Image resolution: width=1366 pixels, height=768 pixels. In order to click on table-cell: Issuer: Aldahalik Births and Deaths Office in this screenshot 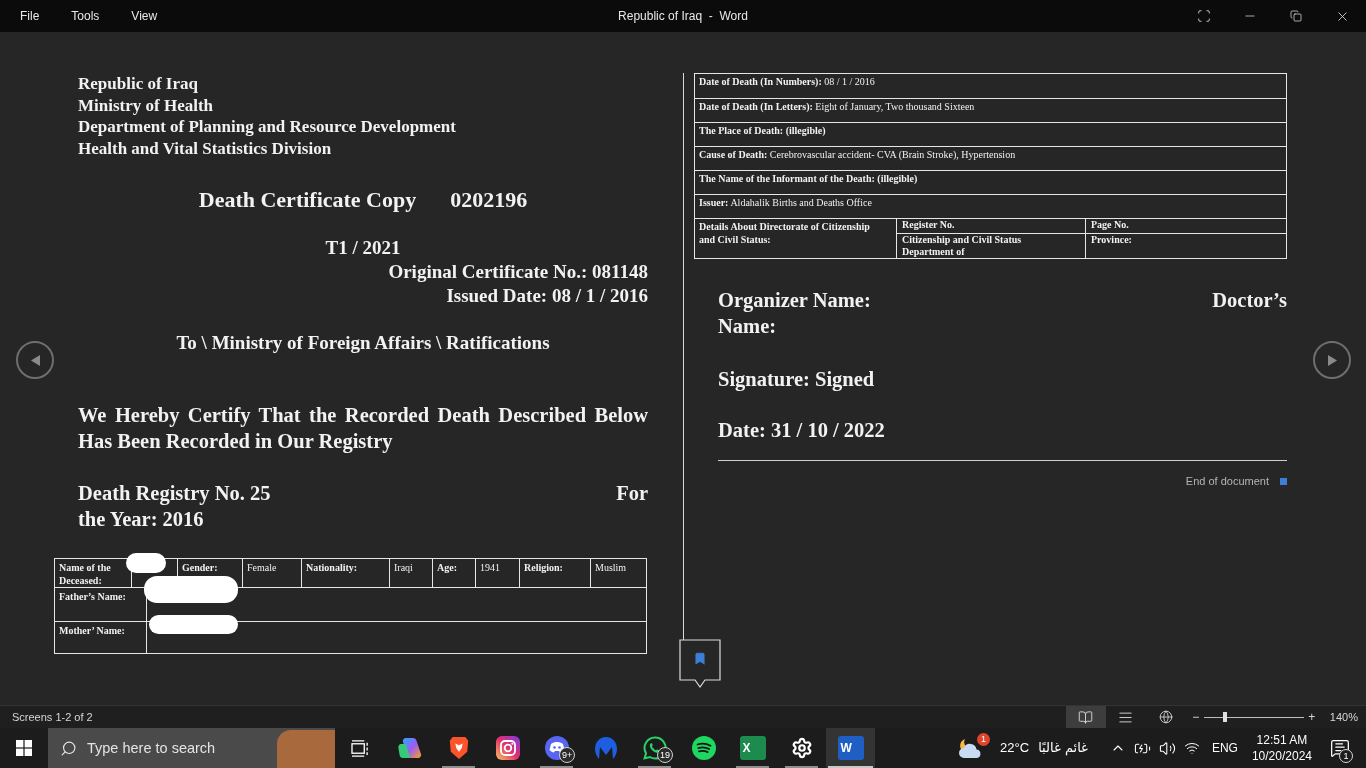, I will do `click(990, 206)`.